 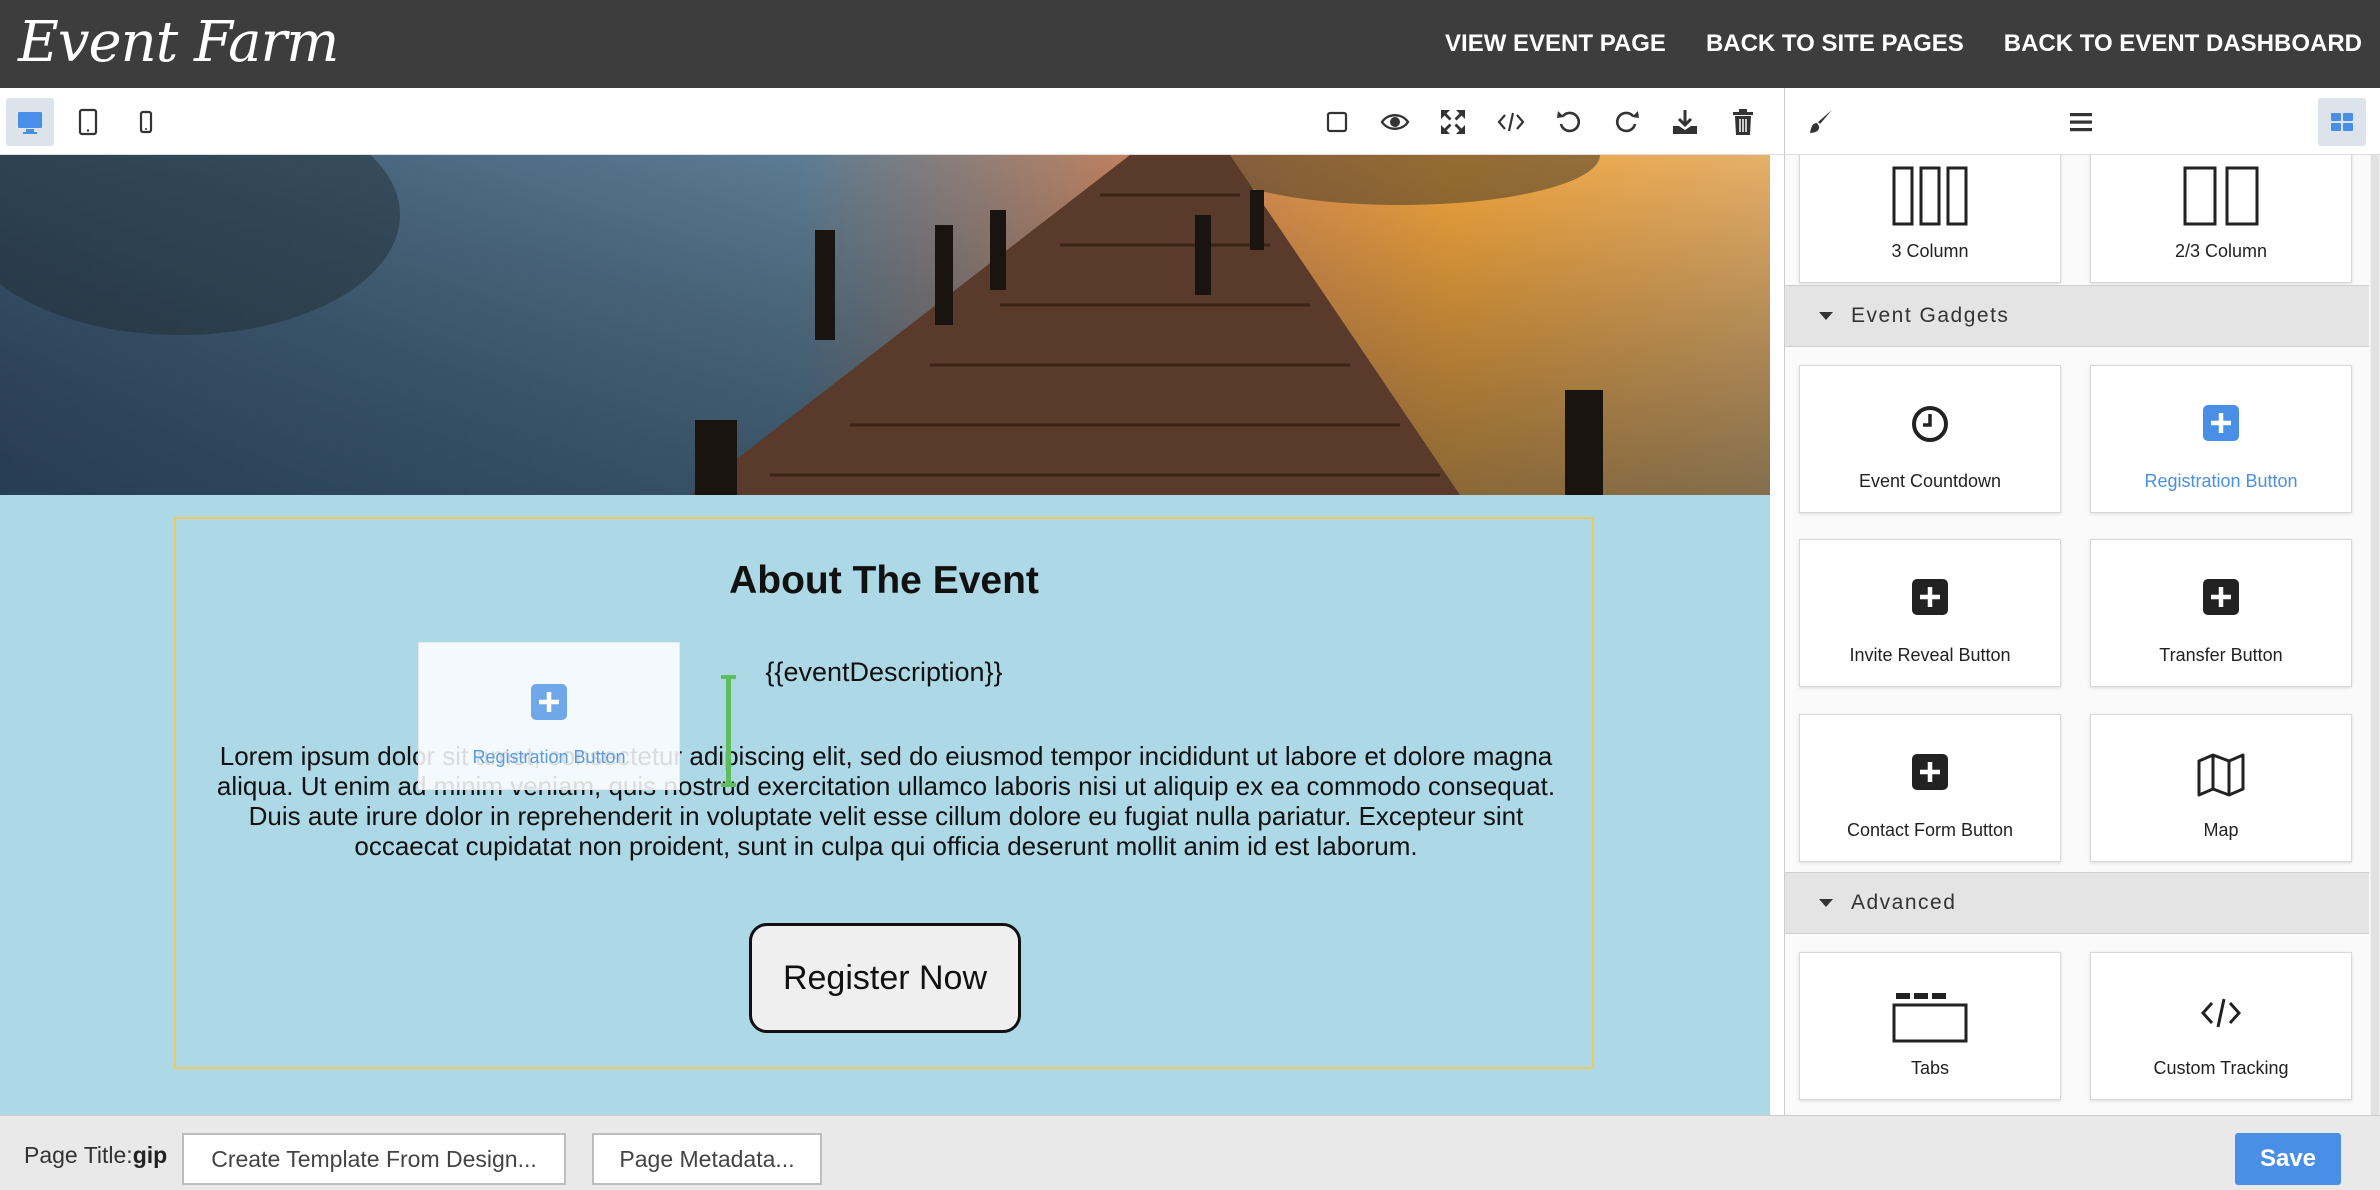 I want to click on two-column-icon, so click(x=2221, y=196).